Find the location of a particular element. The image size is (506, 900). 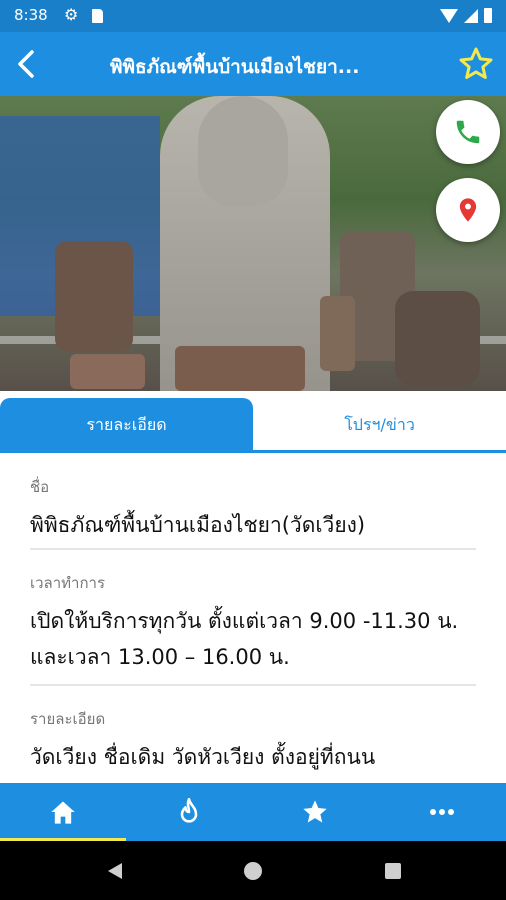

bottom-nav is located at coordinates (253, 812).